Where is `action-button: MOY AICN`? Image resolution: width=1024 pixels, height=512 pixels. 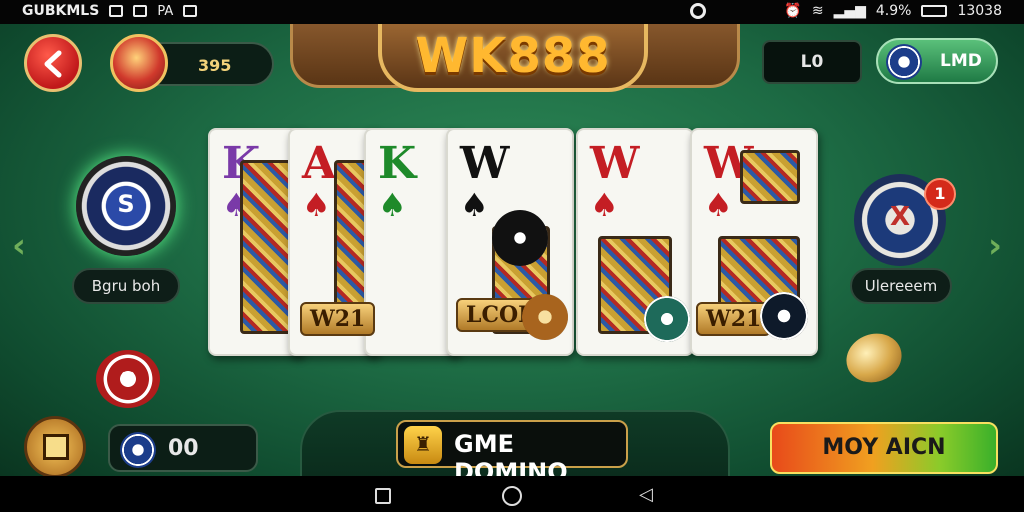 action-button: MOY AICN is located at coordinates (884, 448).